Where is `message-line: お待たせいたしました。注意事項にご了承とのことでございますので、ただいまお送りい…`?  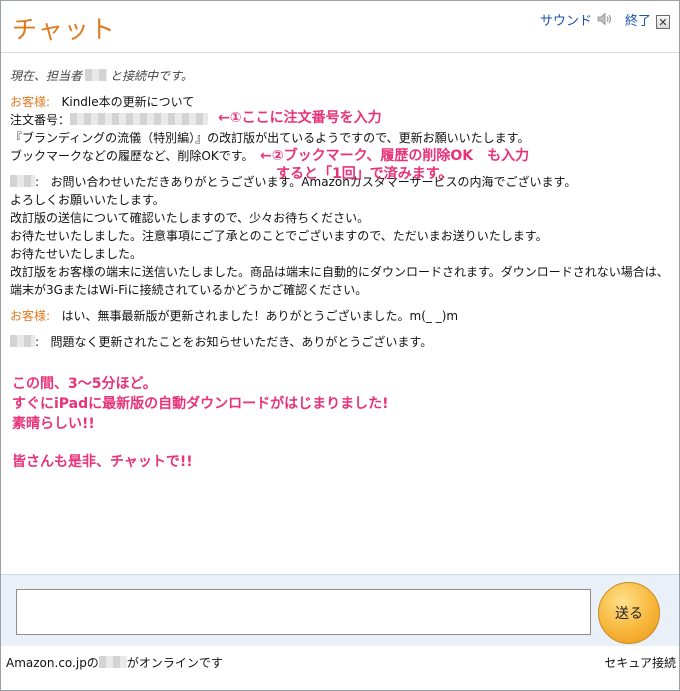 message-line: お待たせいたしました。注意事項にご了承とのことでございますので、ただいまお送りい… is located at coordinates (279, 236).